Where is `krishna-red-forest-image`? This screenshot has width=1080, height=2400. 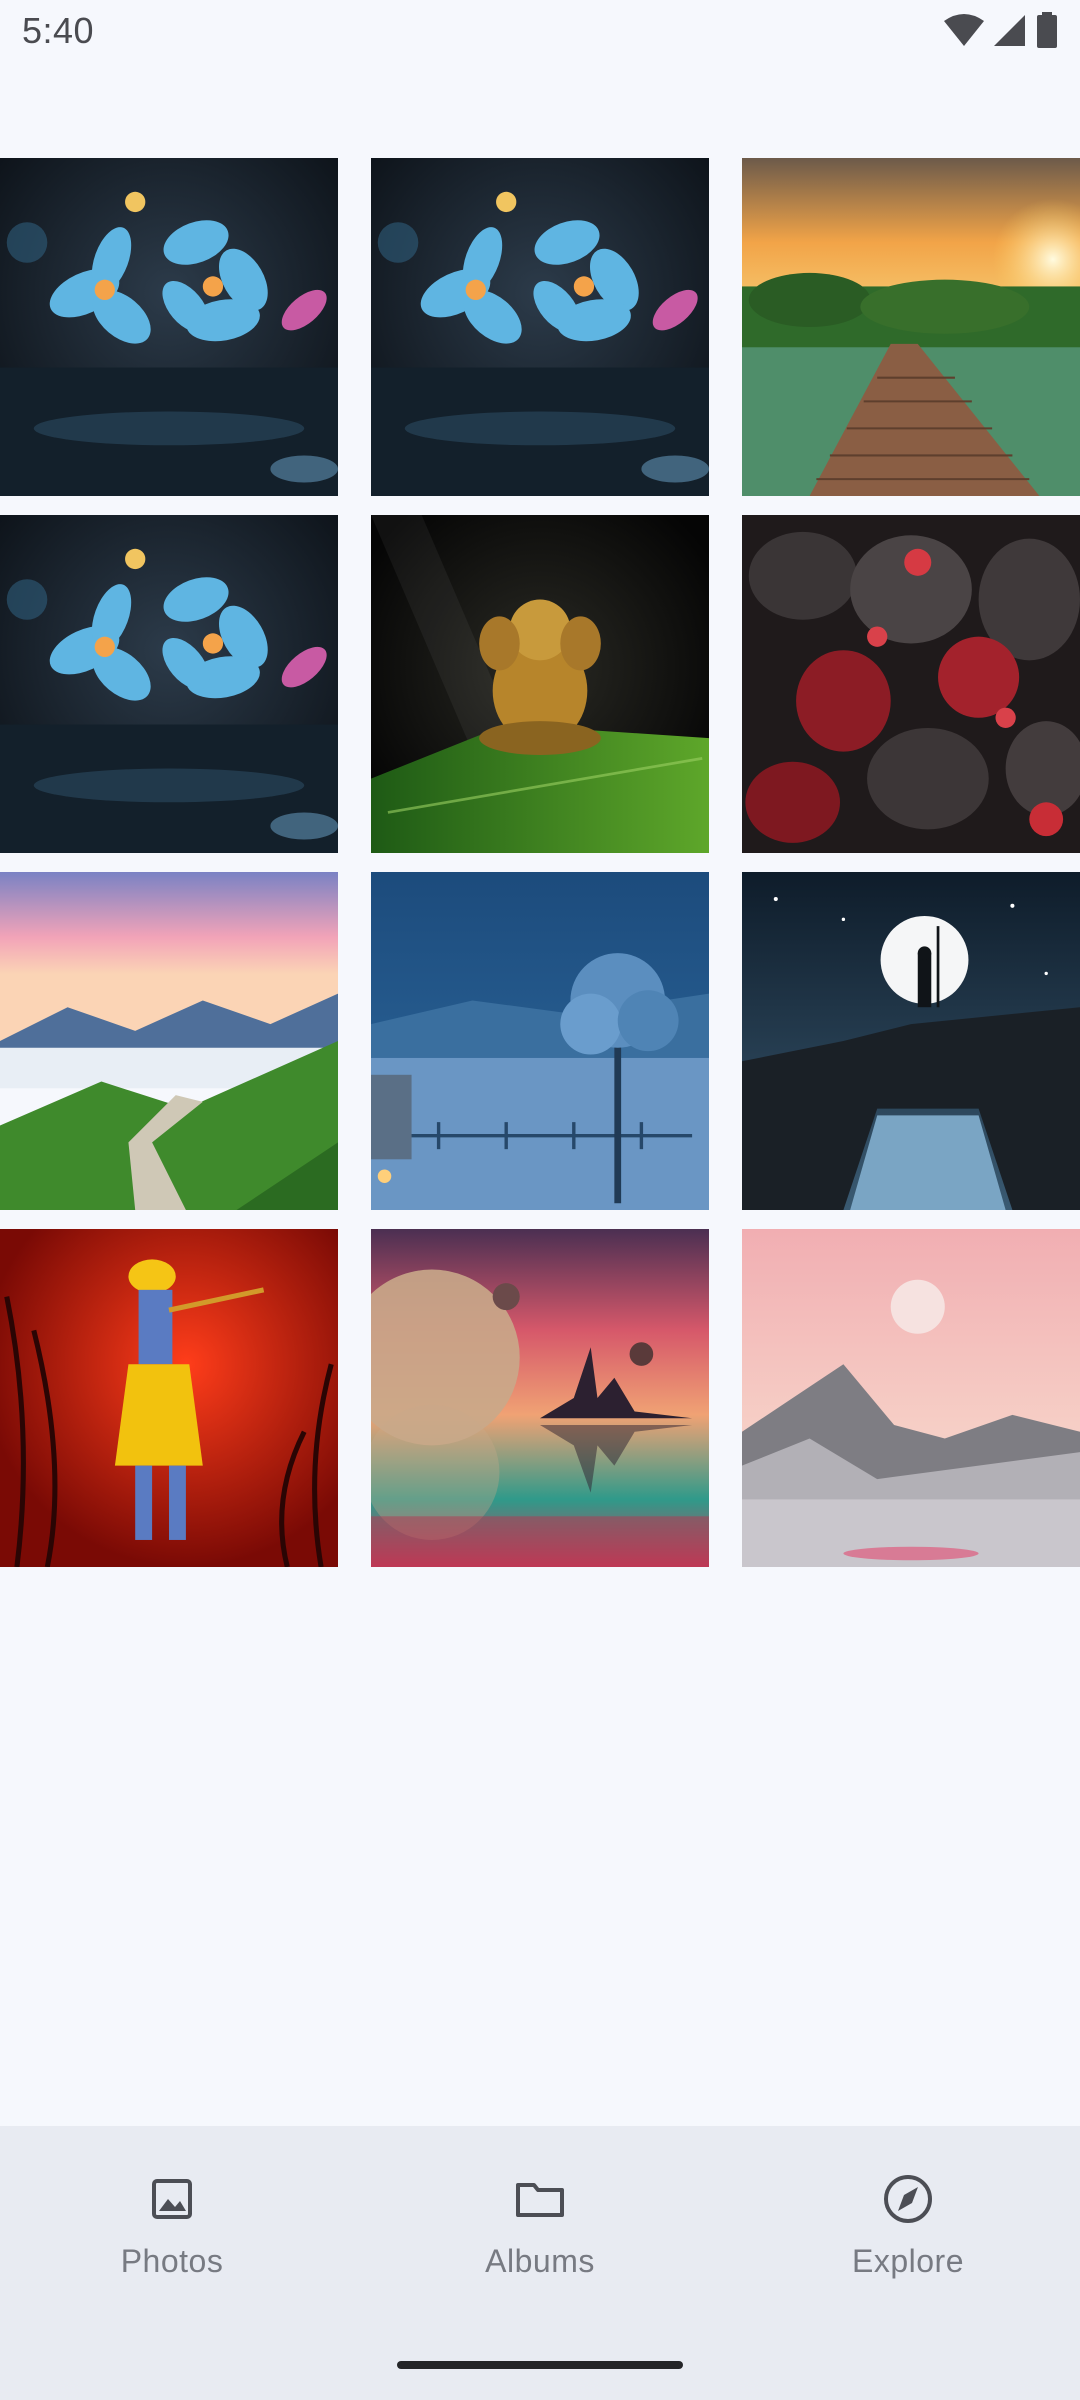 krishna-red-forest-image is located at coordinates (169, 1398).